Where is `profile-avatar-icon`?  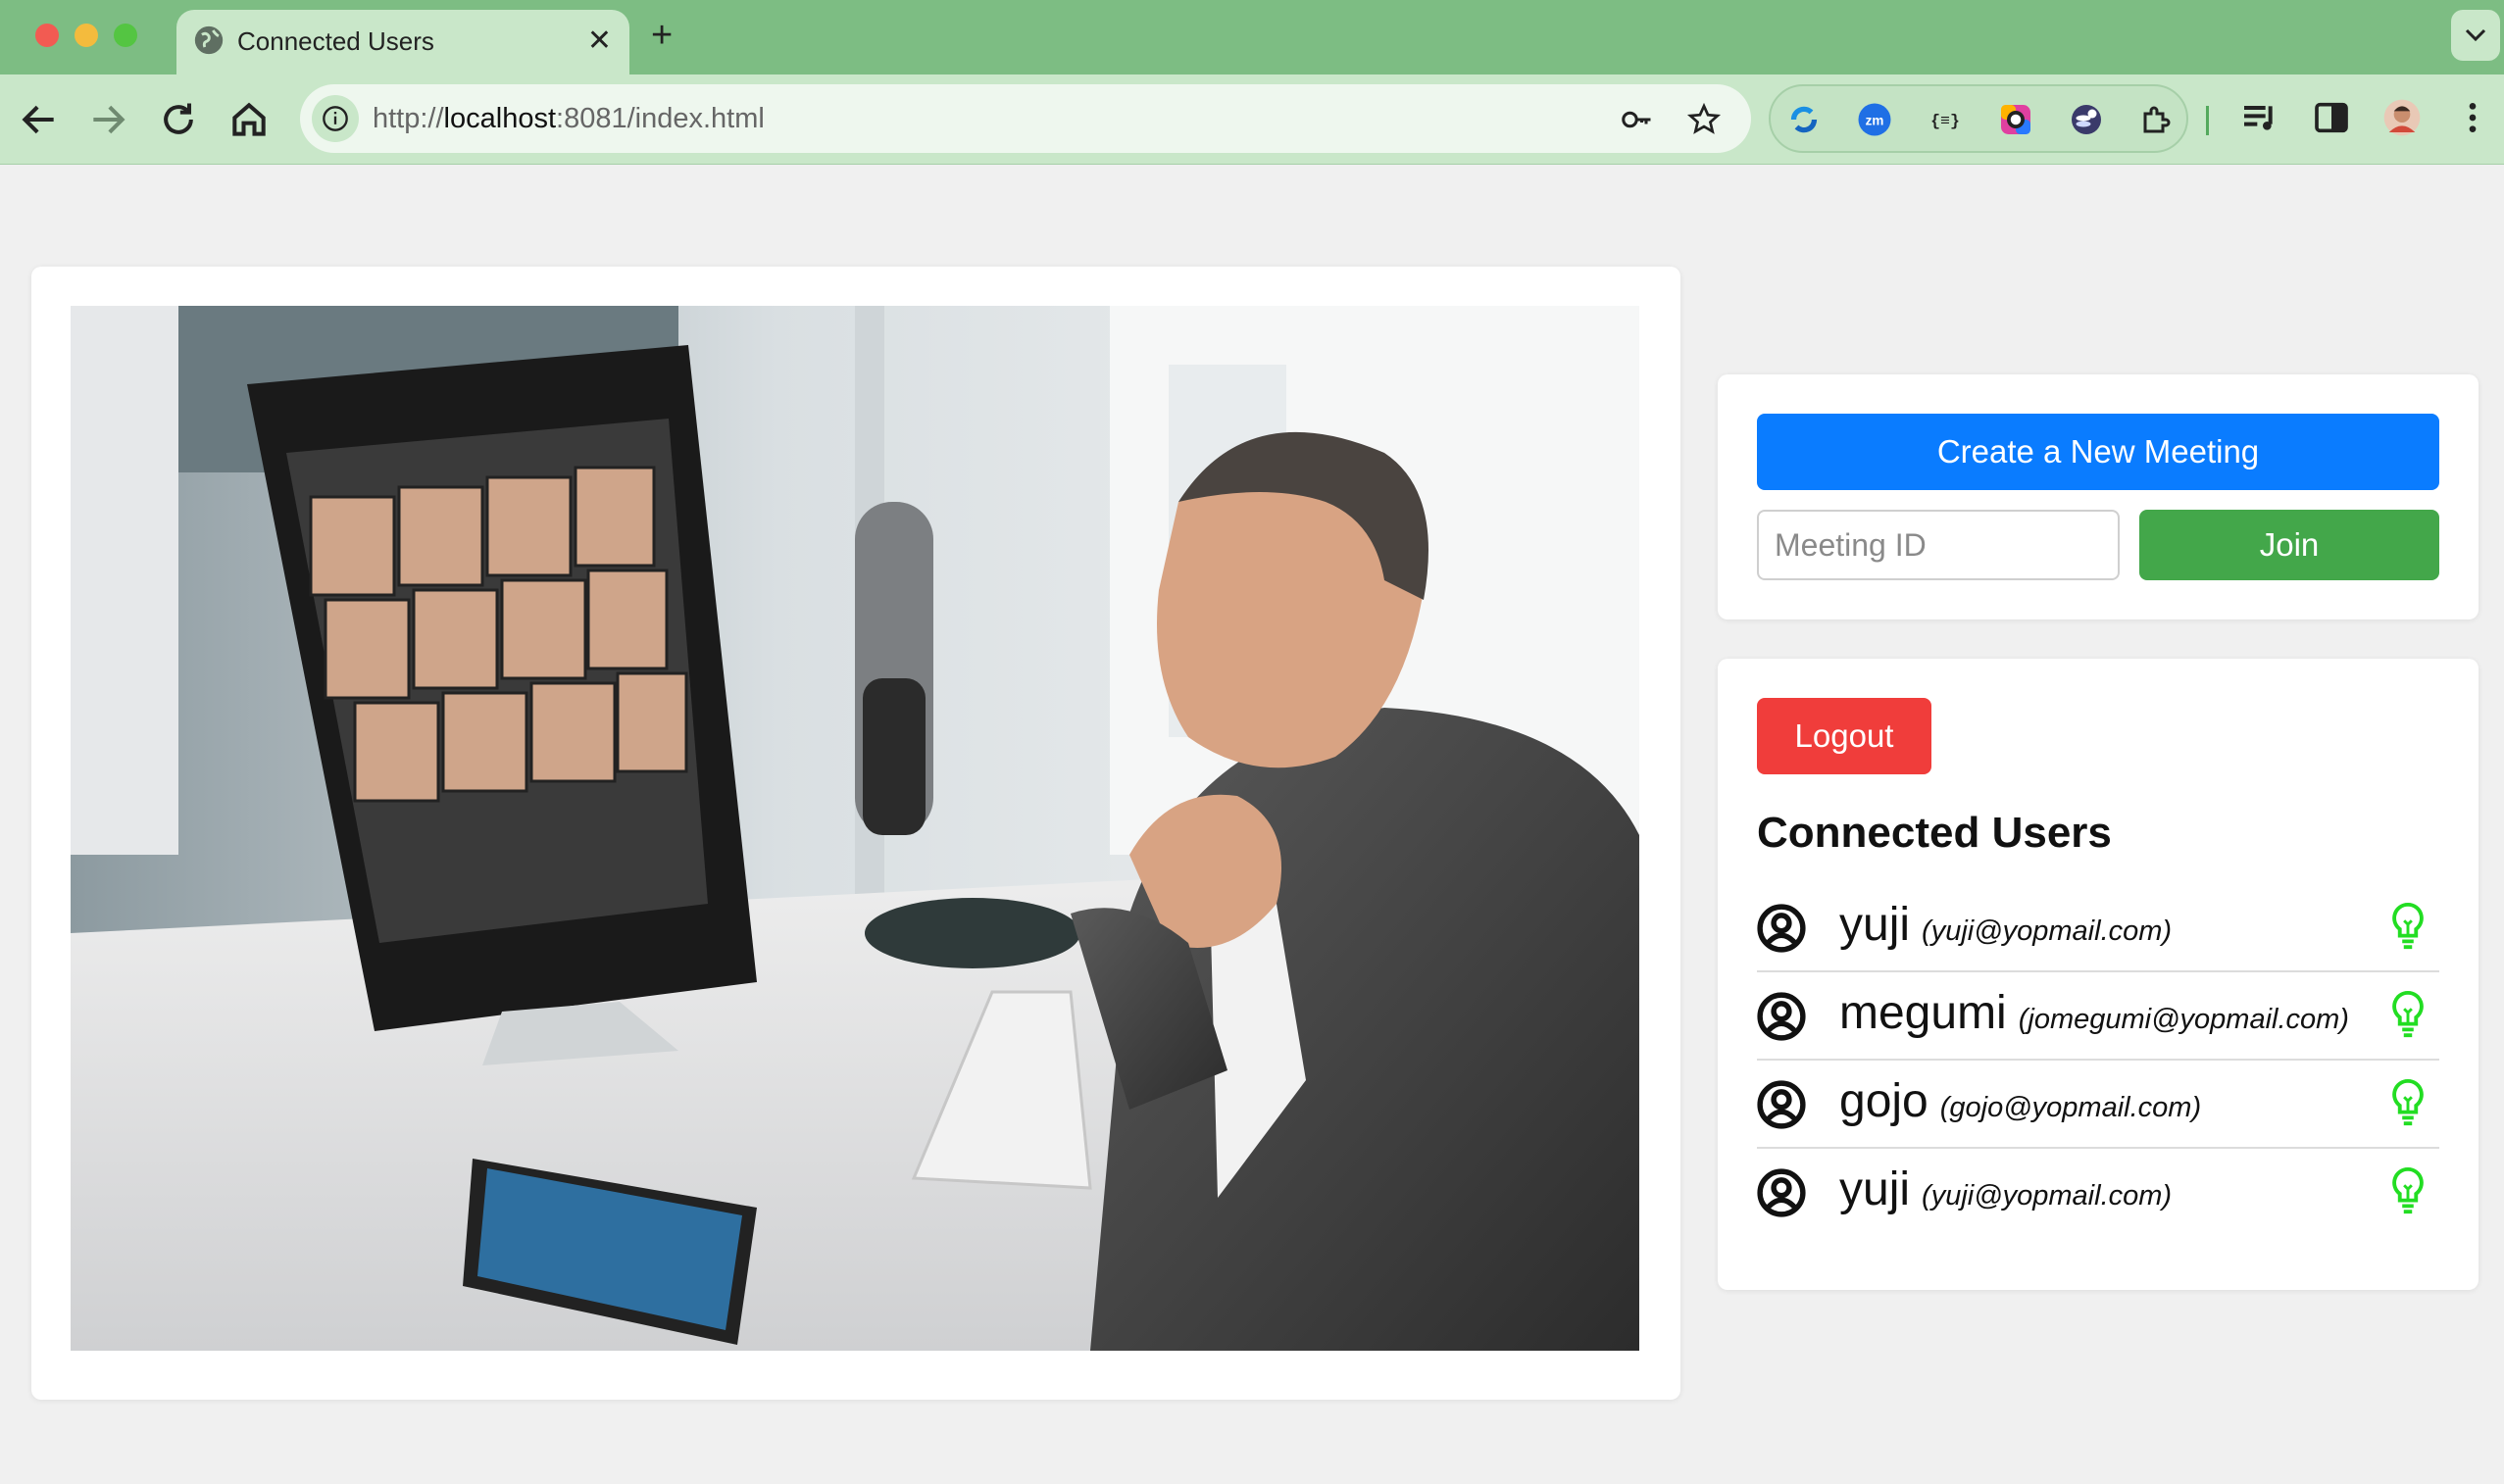 profile-avatar-icon is located at coordinates (2402, 117).